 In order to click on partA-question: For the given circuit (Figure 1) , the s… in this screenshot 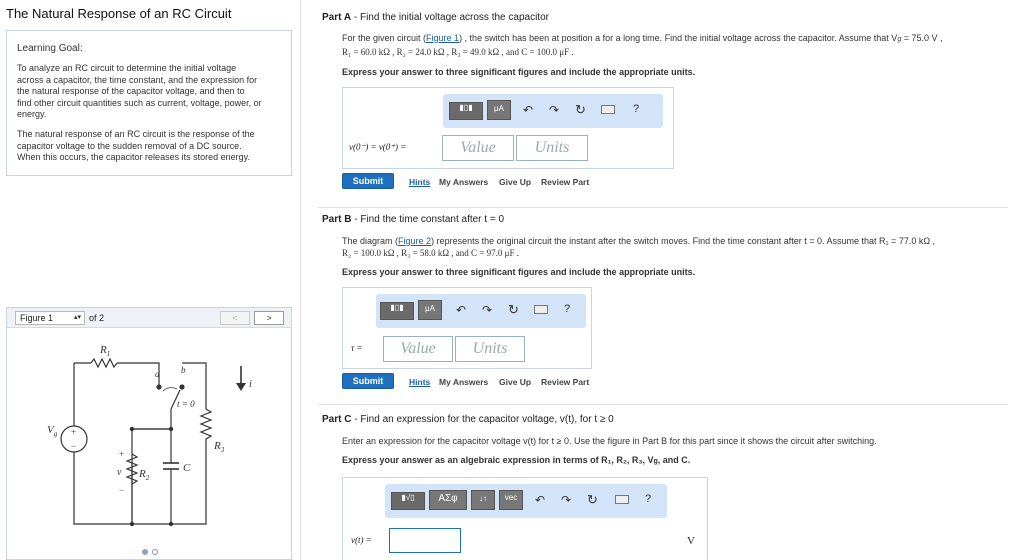, I will do `click(642, 45)`.